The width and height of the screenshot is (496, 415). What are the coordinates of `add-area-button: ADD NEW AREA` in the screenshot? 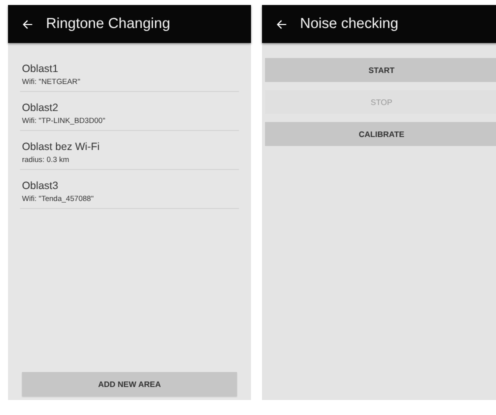 It's located at (129, 384).